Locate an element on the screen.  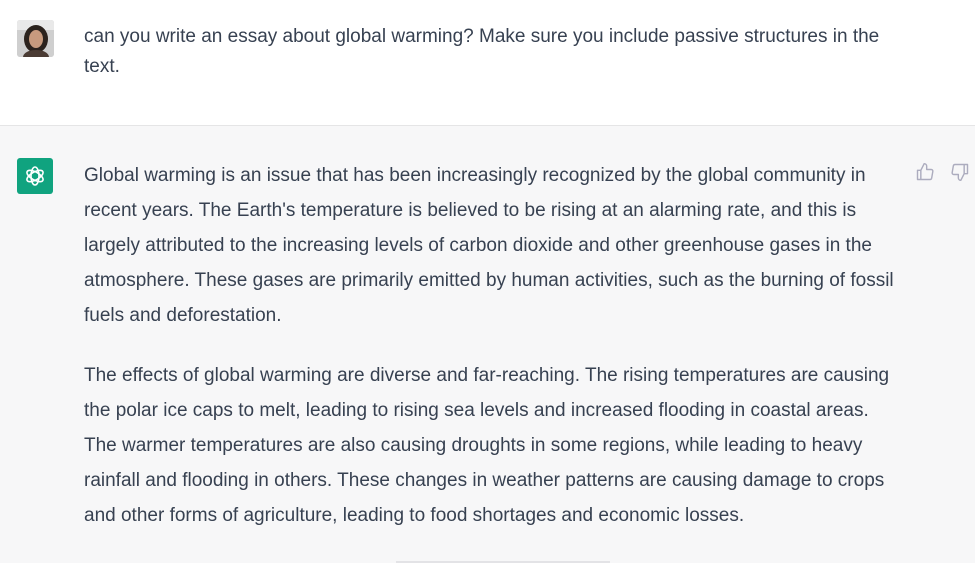
user-avatar-photo-icon is located at coordinates (35, 38).